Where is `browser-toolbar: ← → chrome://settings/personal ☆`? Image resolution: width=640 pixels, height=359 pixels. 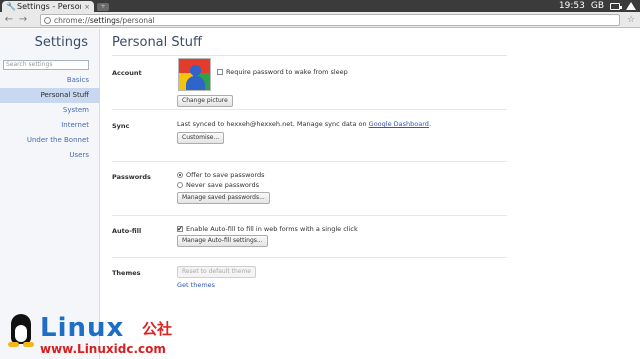 browser-toolbar: ← → chrome://settings/personal ☆ is located at coordinates (320, 20).